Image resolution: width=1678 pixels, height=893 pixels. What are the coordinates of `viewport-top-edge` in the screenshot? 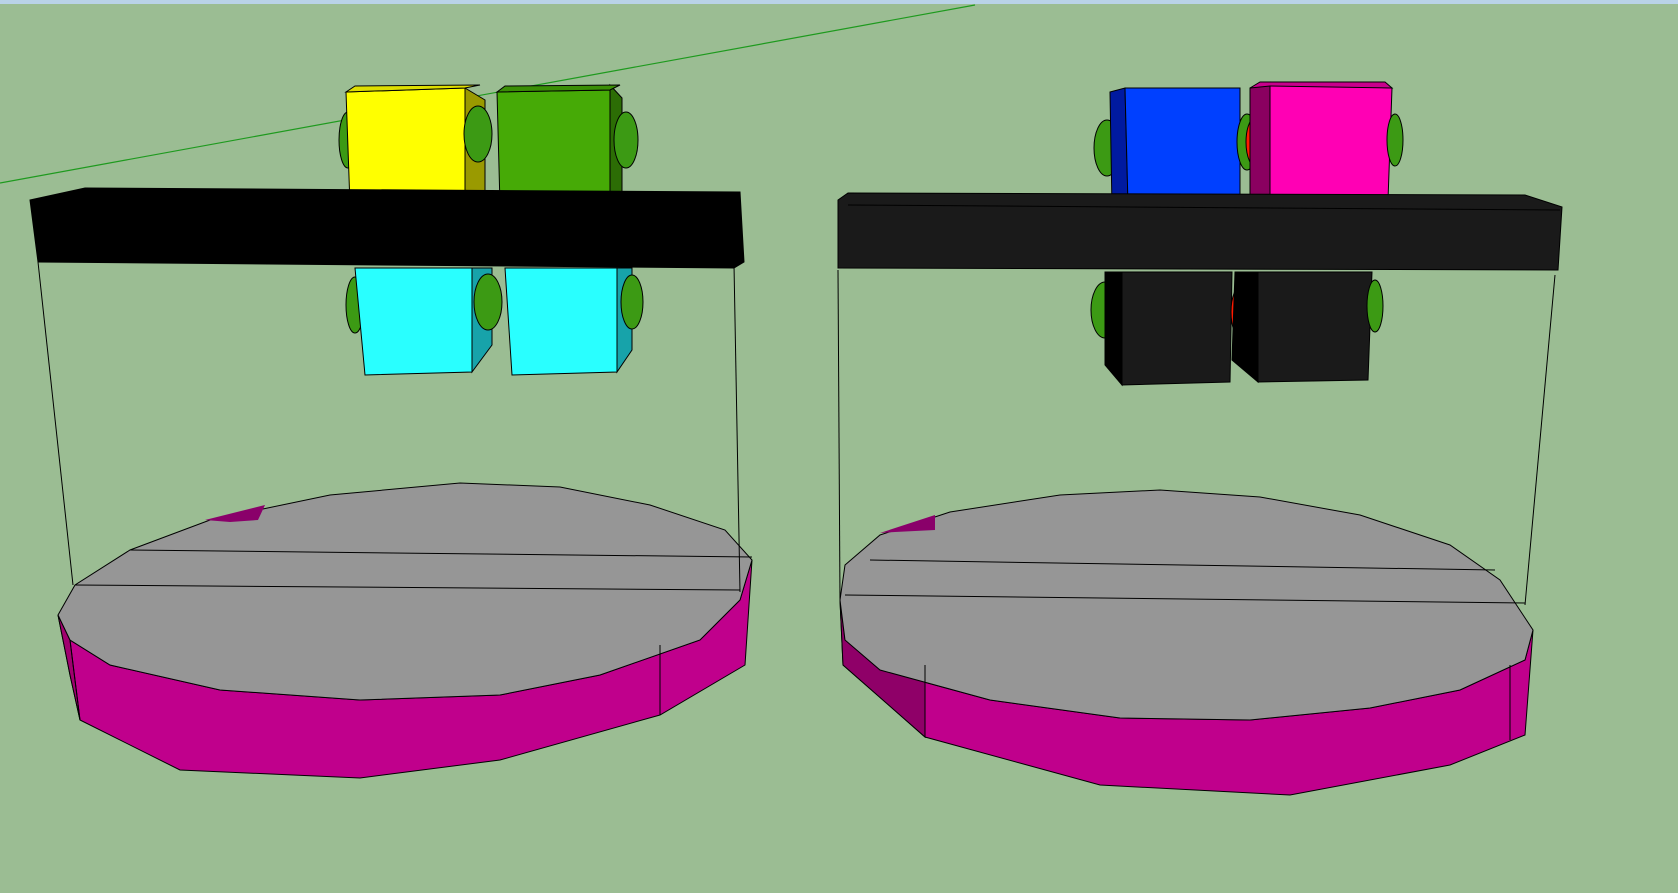 It's located at (839, 2).